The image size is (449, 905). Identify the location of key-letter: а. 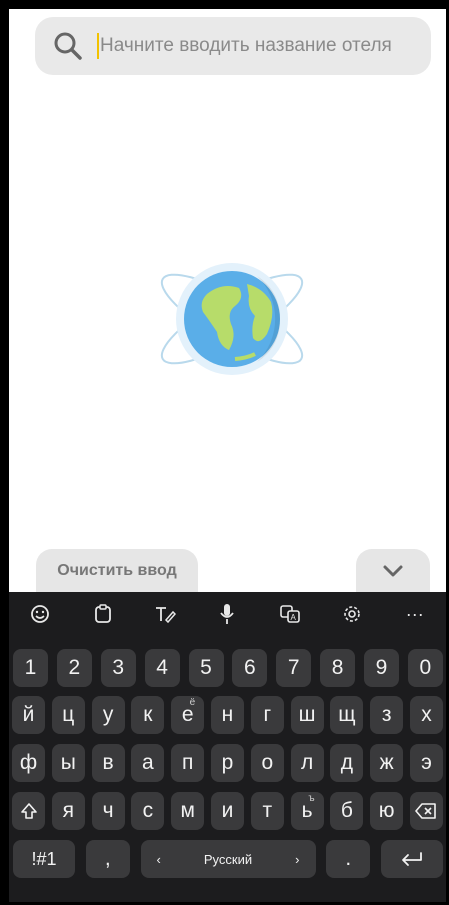
(148, 763).